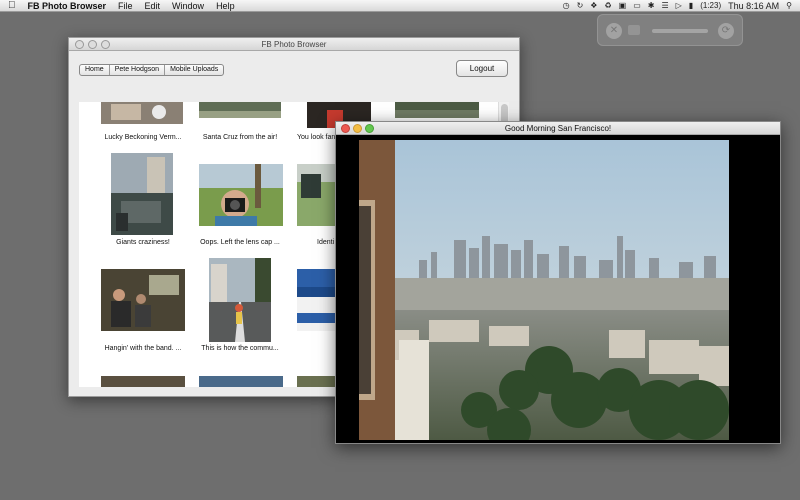  I want to click on photo-title: Good Morning San Francisco!, so click(558, 128).